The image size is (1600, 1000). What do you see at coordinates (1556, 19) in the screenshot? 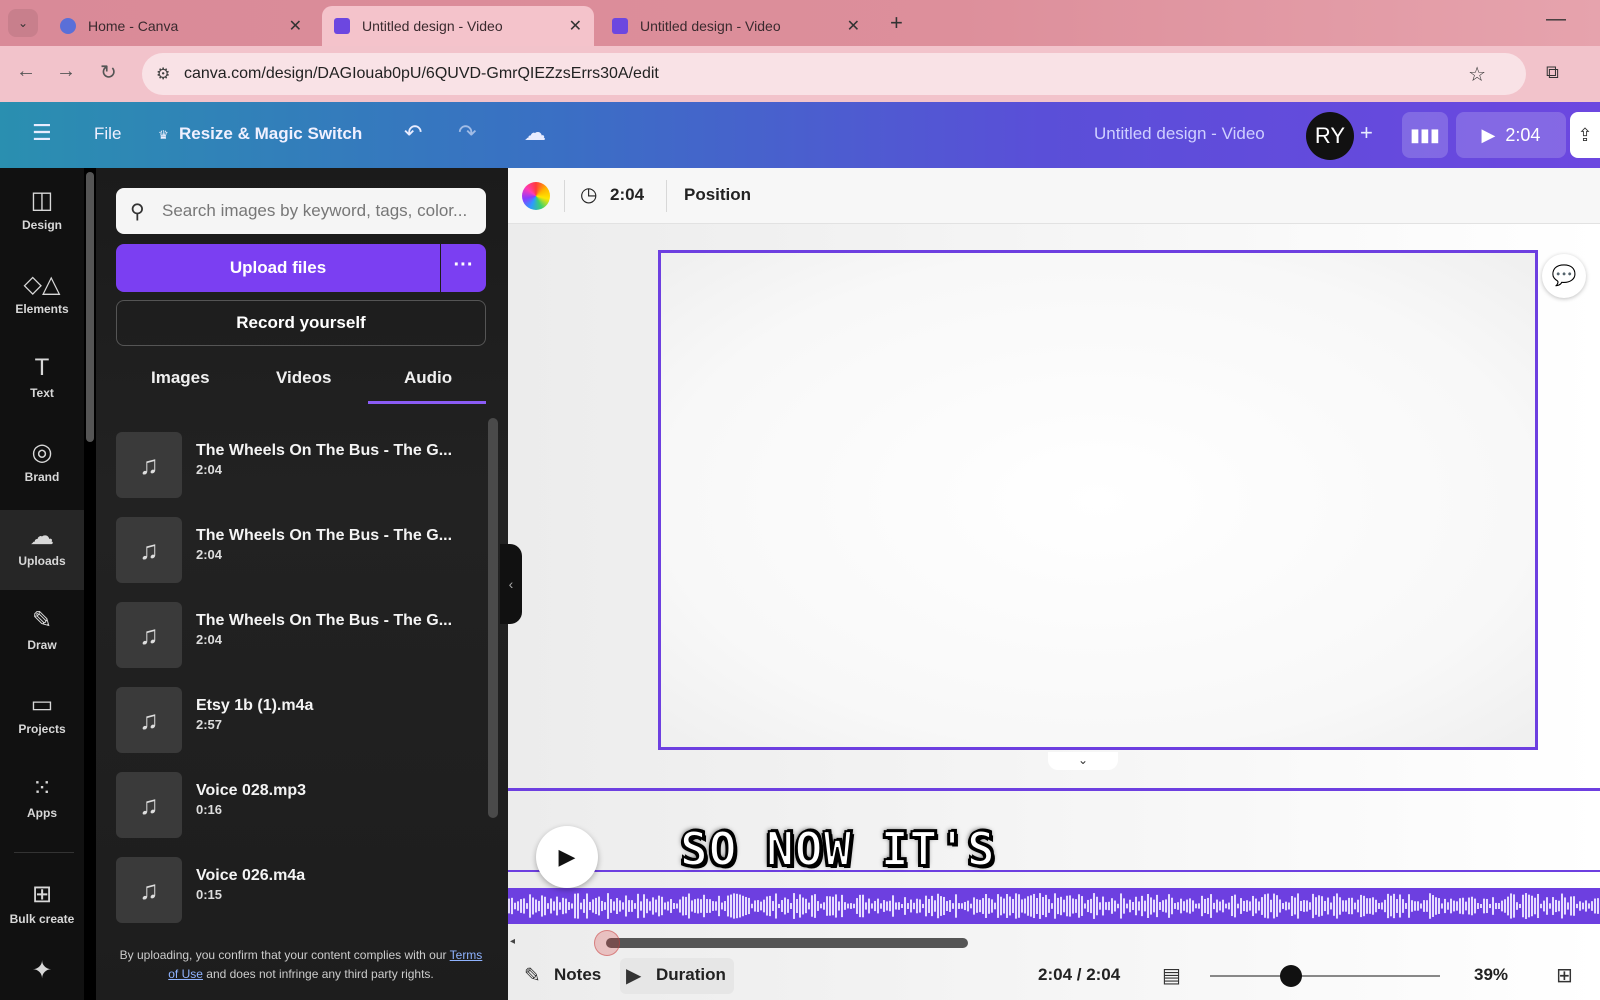
I see `window-minimize-icon: —` at bounding box center [1556, 19].